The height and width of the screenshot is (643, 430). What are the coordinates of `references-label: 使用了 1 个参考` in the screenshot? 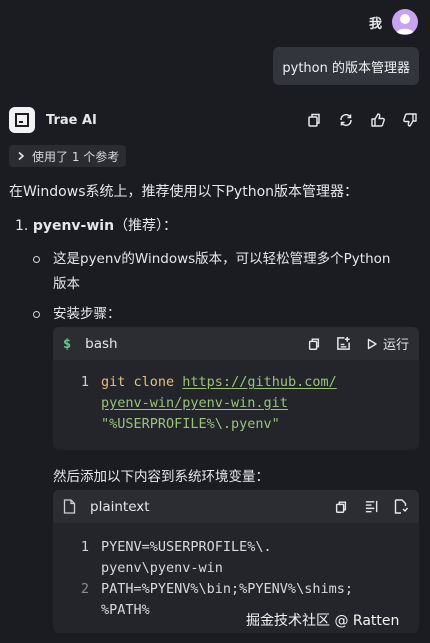 It's located at (76, 156).